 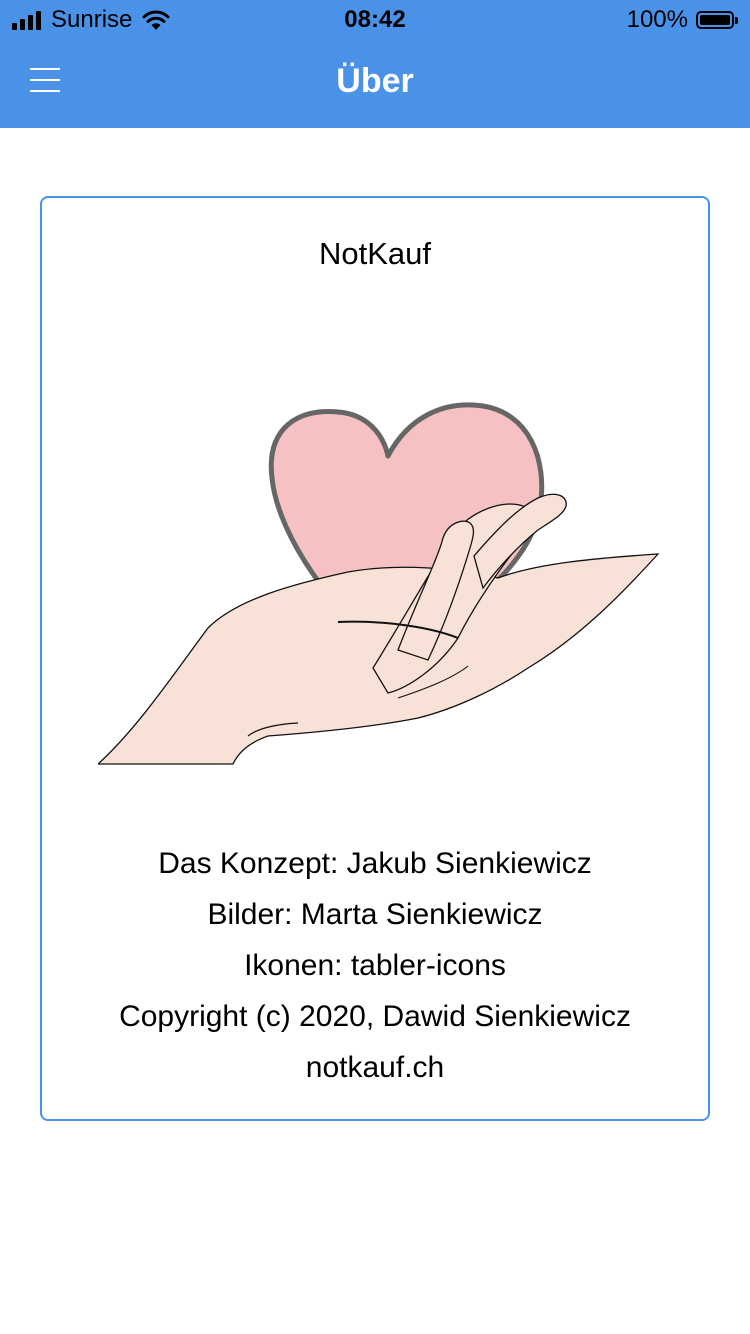 I want to click on status-right: 100%, so click(x=682, y=20).